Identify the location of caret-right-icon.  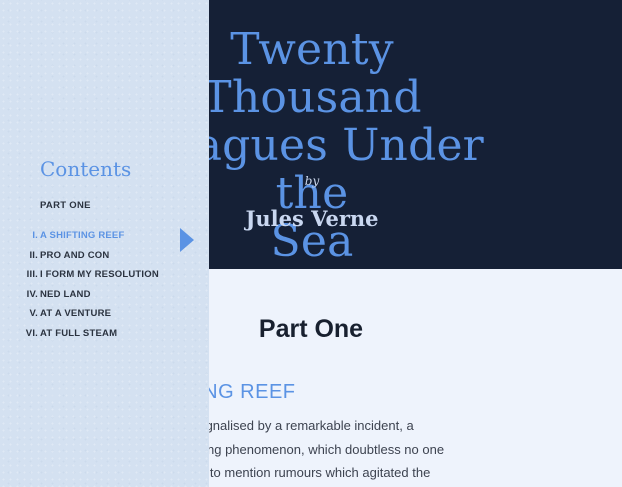
(187, 240).